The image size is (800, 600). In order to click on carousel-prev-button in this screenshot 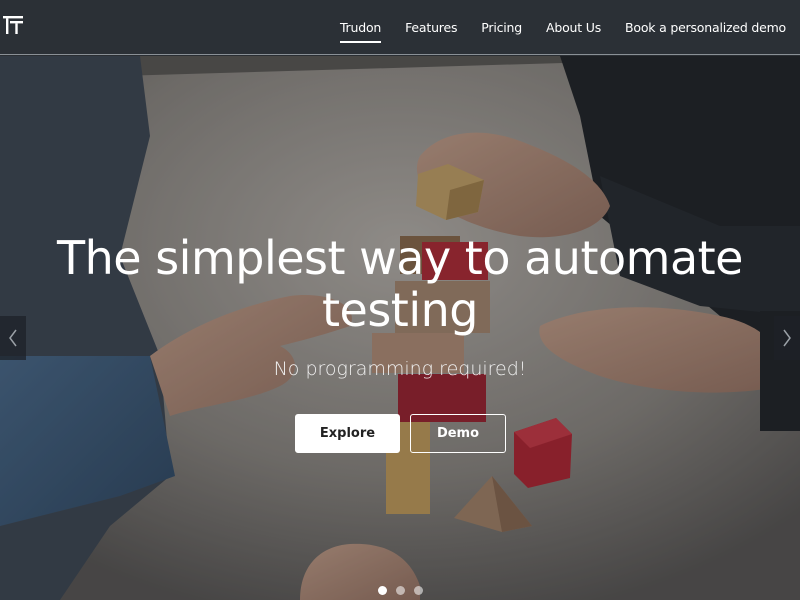, I will do `click(13, 338)`.